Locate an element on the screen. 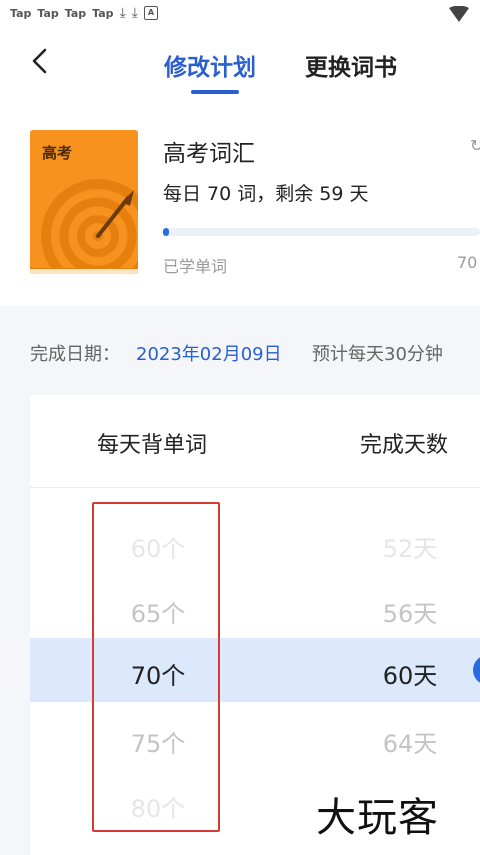 Image resolution: width=480 pixels, height=855 pixels. progress-fill is located at coordinates (166, 232).